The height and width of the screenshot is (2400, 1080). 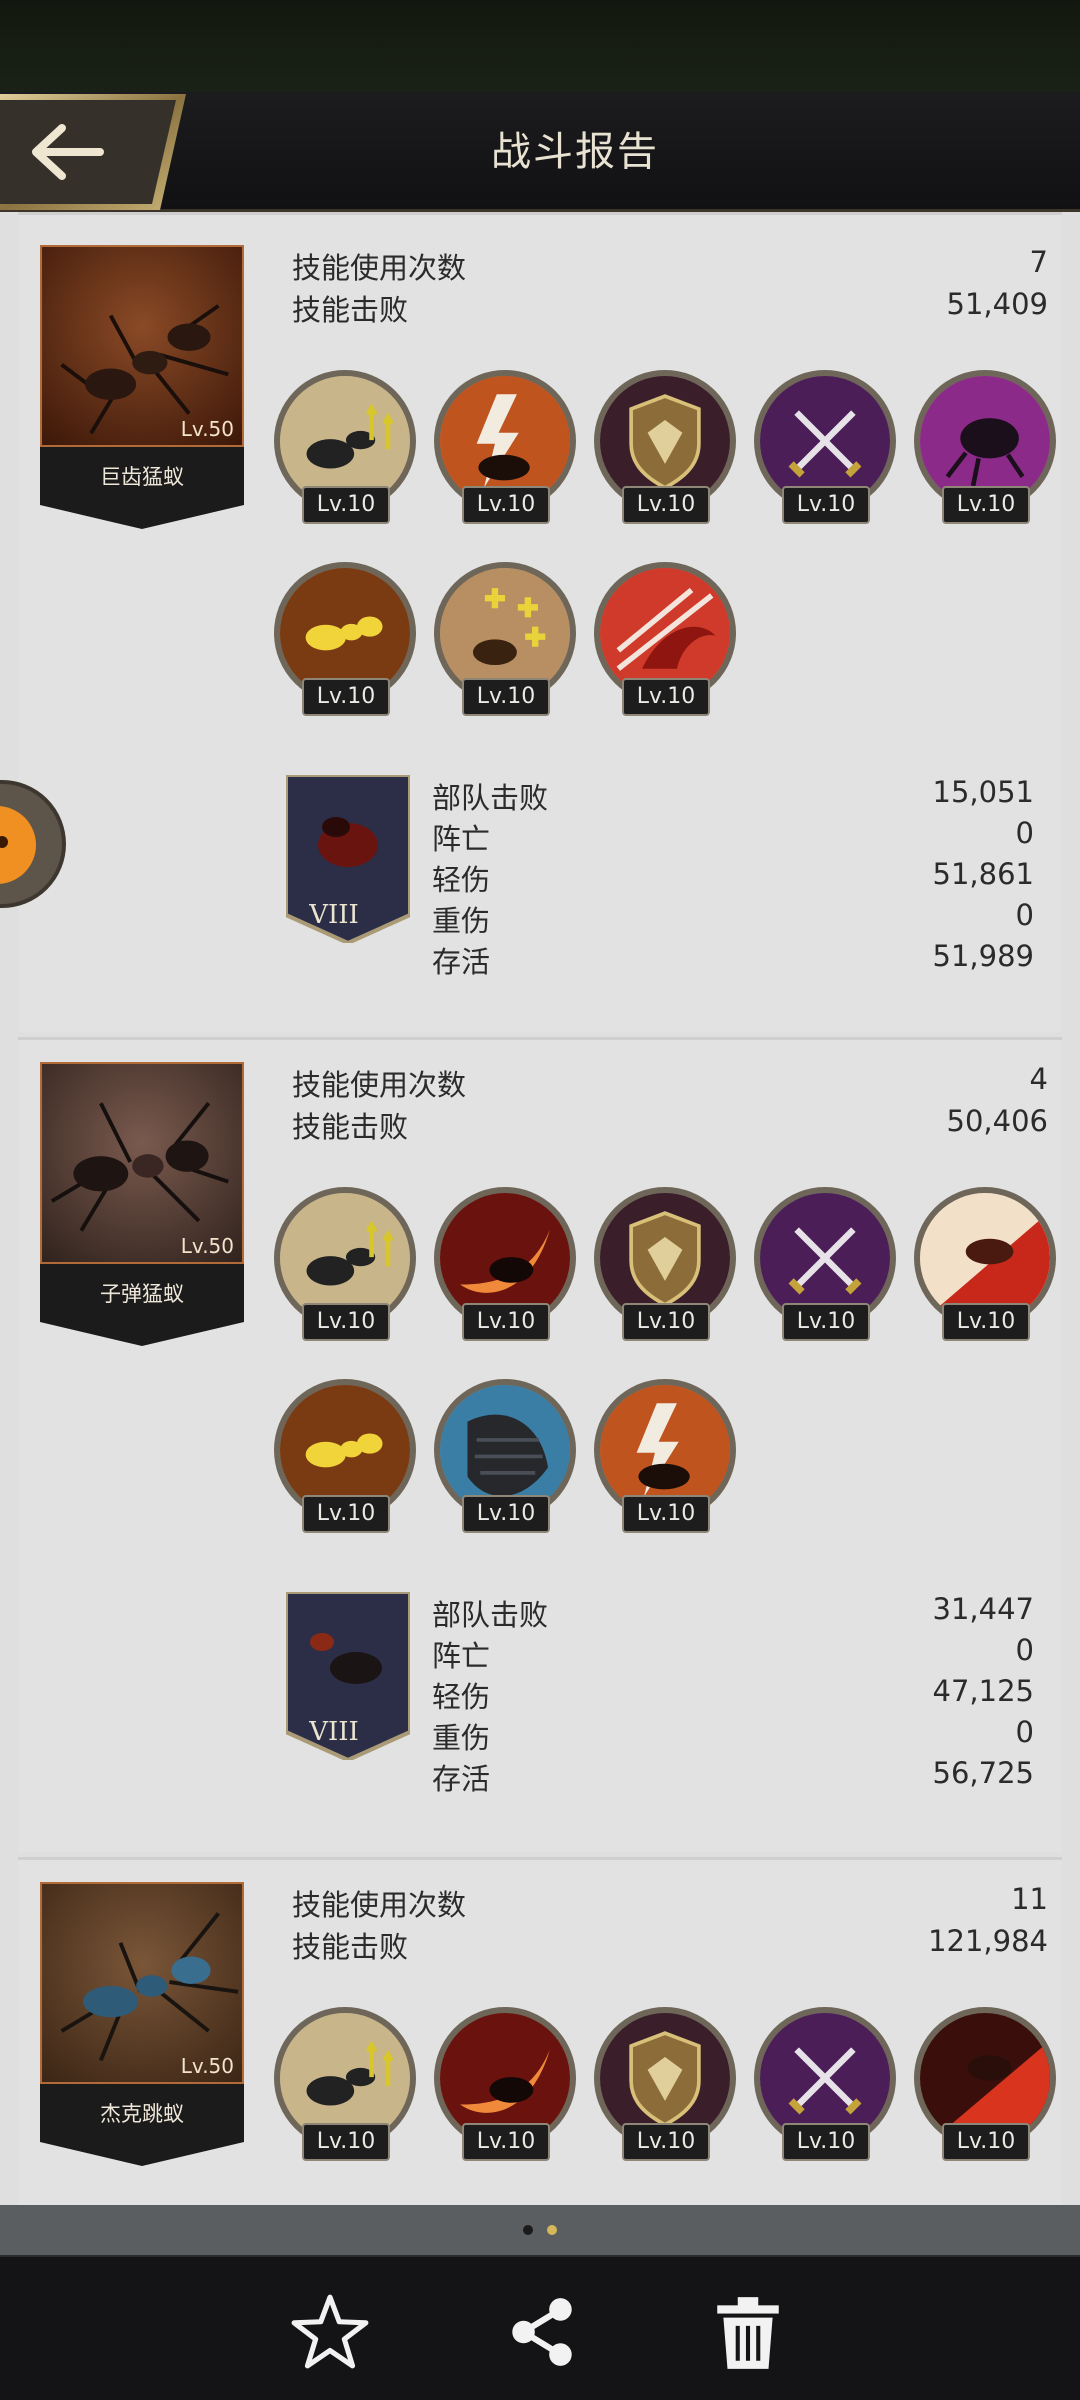 What do you see at coordinates (1038, 262) in the screenshot?
I see `skill-uses-value: 7` at bounding box center [1038, 262].